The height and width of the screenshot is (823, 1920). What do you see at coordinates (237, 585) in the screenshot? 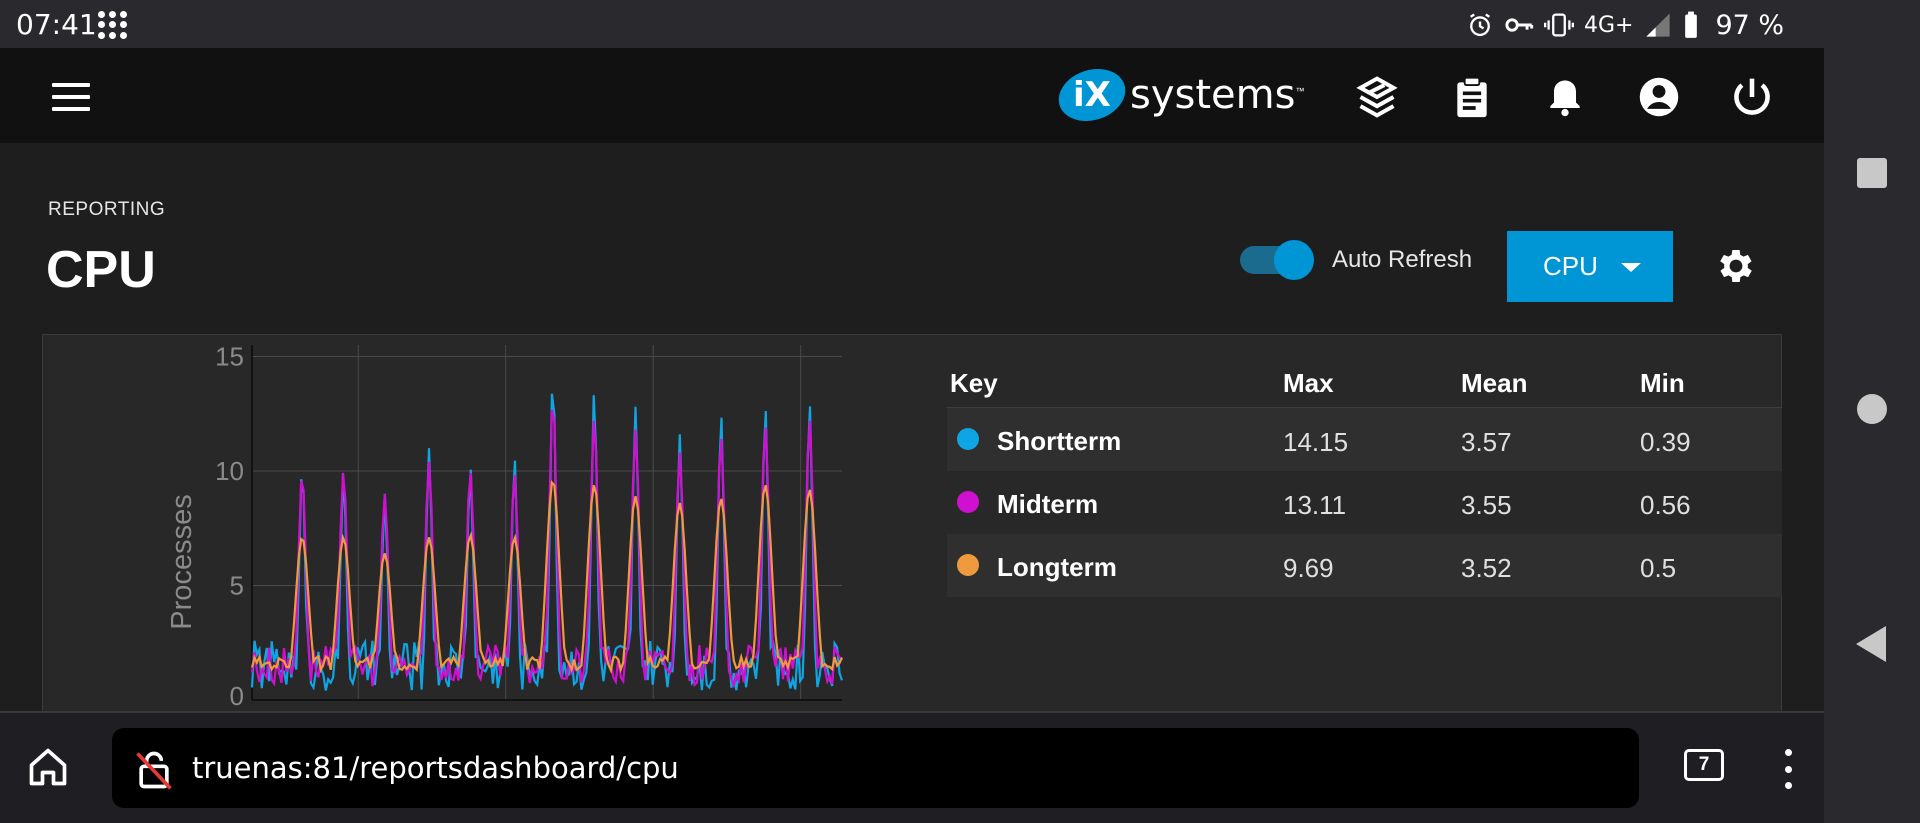
I see `y-tick-label: 5` at bounding box center [237, 585].